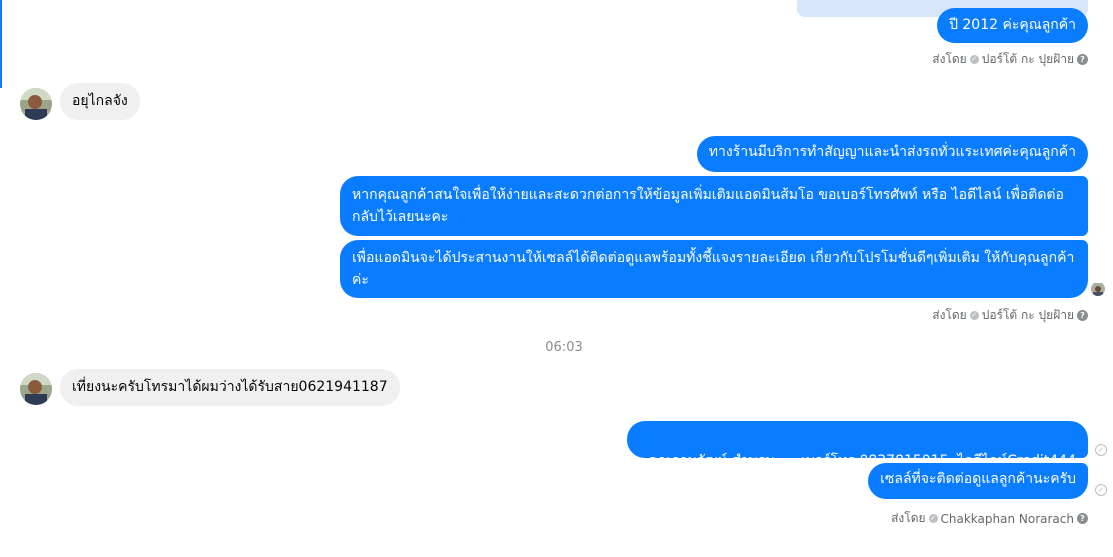 The image size is (1113, 557). I want to click on seen-avatar, so click(1098, 289).